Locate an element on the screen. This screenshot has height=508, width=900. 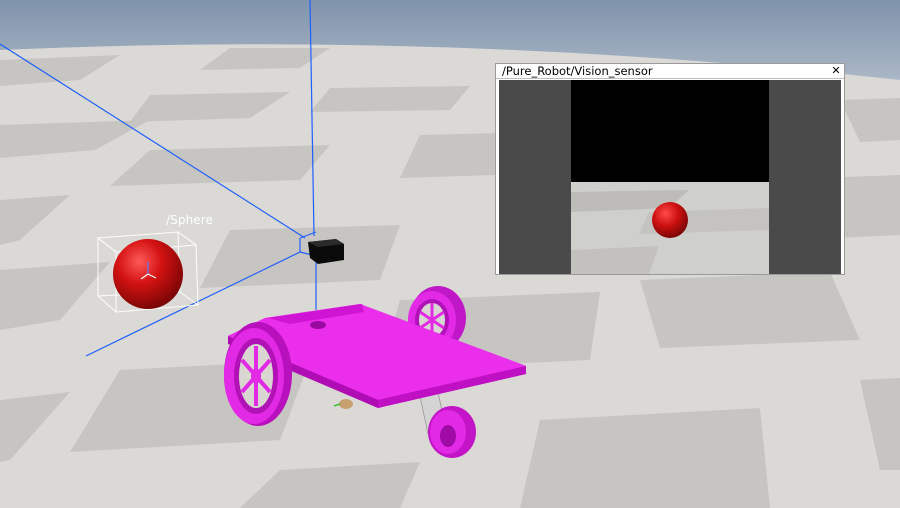
window-title: /Pure_Robot/Vision_sensor is located at coordinates (577, 71).